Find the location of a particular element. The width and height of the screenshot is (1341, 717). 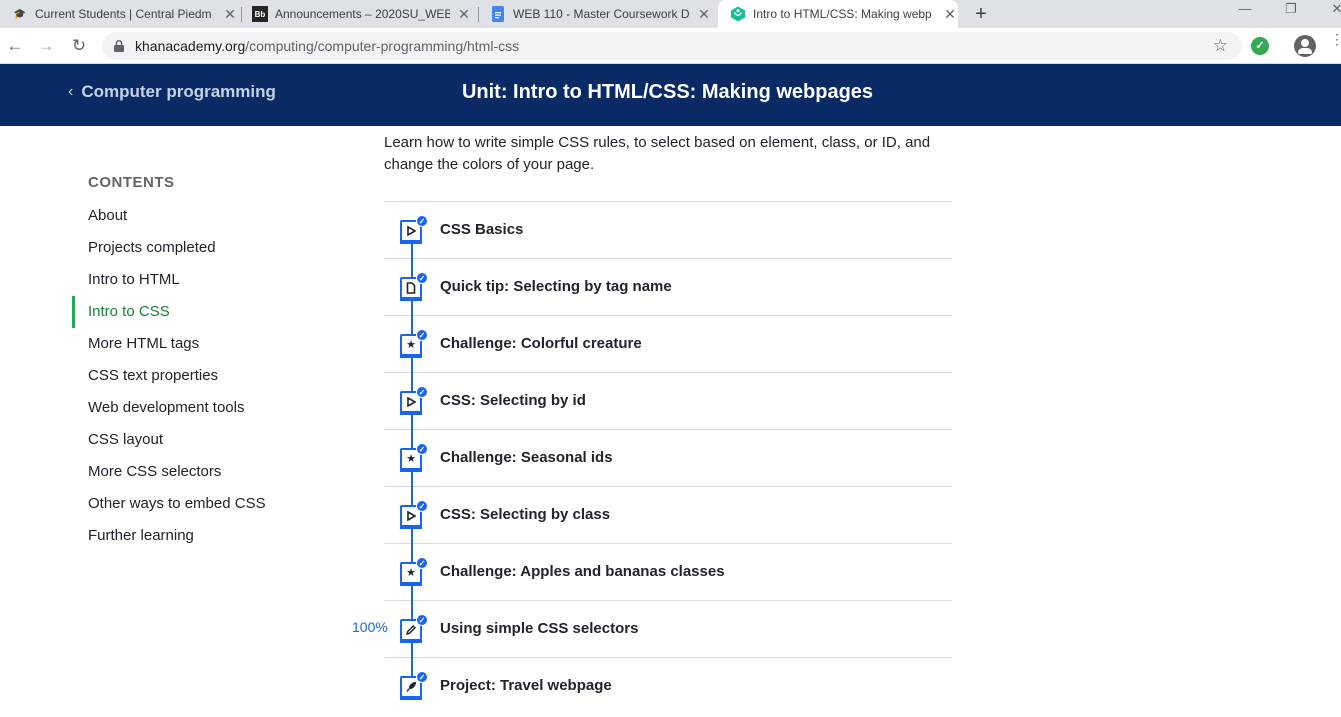

sidebar-item-css-text-properties: CSS text properties is located at coordinates (212, 376).